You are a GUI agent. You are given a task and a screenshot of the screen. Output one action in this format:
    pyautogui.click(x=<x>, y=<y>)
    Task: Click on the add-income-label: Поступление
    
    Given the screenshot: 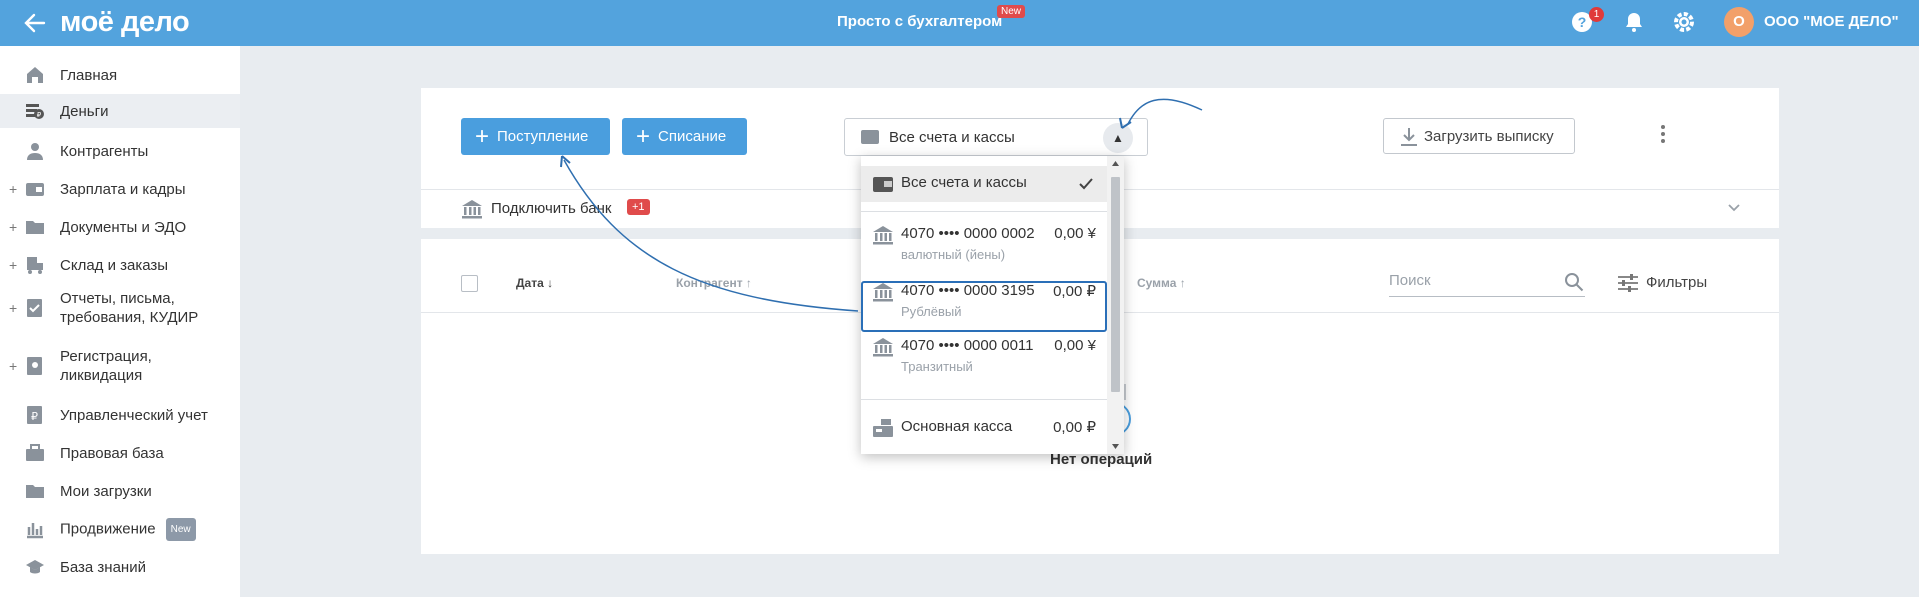 What is the action you would take?
    pyautogui.click(x=543, y=136)
    